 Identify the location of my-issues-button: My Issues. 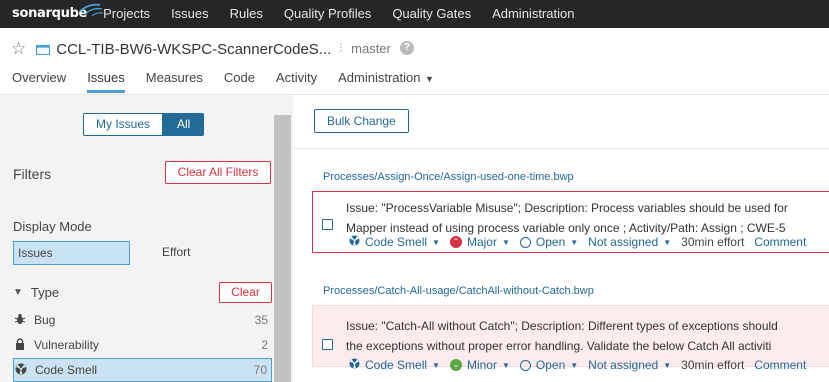
(123, 124).